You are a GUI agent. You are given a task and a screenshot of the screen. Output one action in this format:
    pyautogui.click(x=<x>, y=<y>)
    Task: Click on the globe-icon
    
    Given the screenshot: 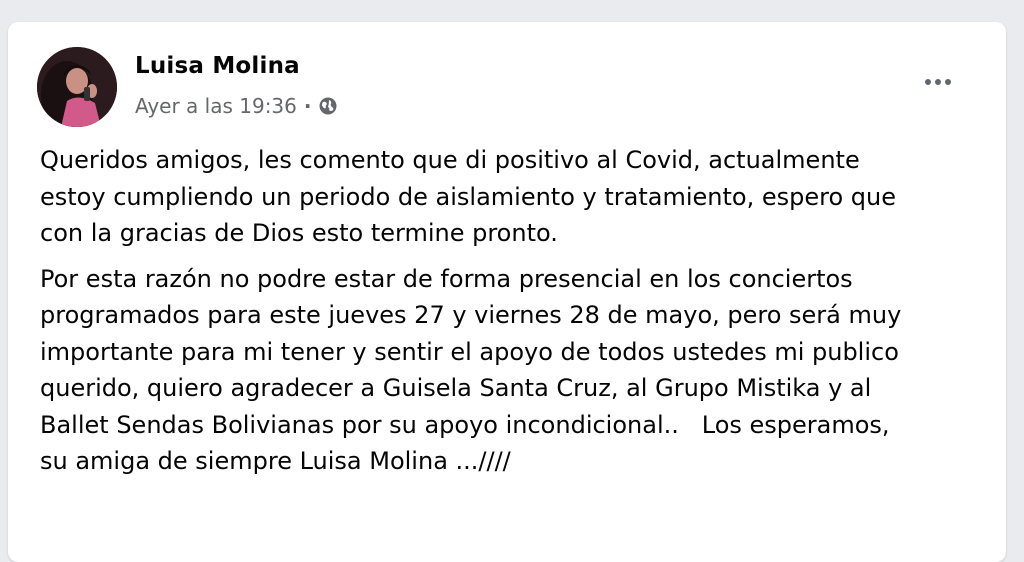 What is the action you would take?
    pyautogui.click(x=328, y=106)
    